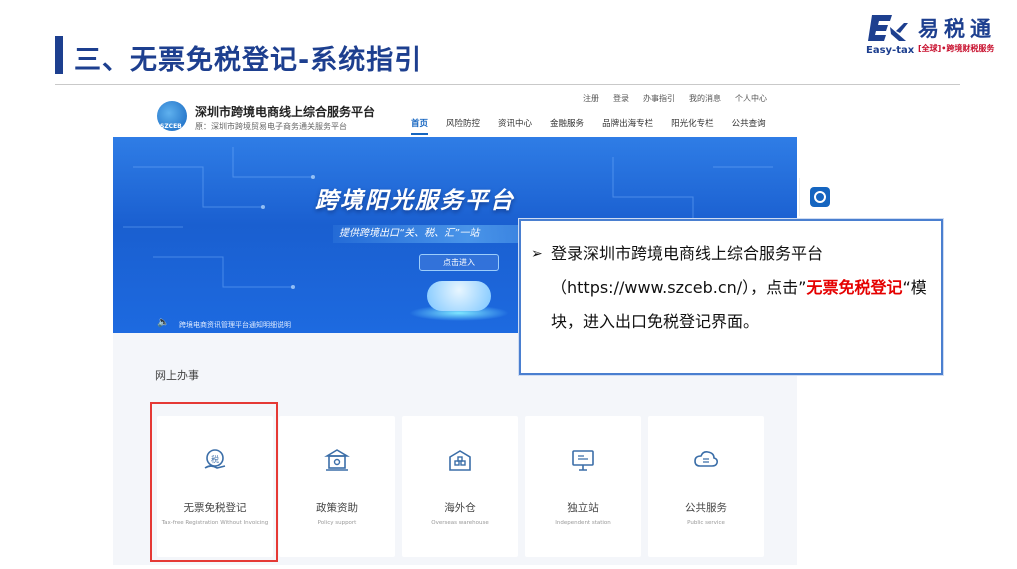  I want to click on section-title: 网上办事, so click(177, 375).